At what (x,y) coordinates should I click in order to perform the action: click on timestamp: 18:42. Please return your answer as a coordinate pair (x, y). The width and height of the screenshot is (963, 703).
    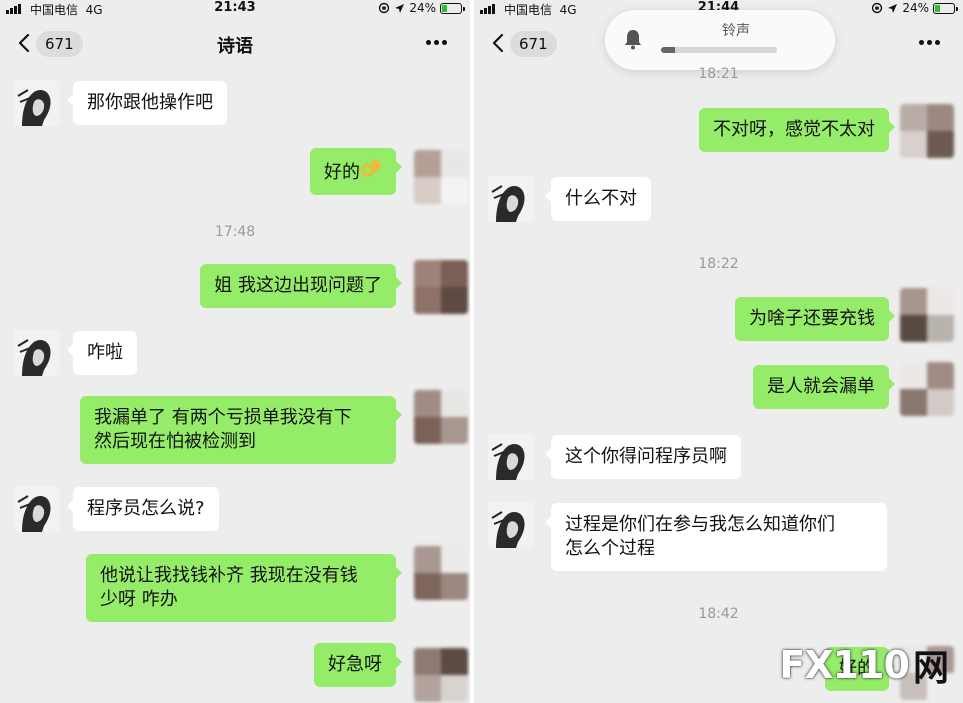
    Looking at the image, I should click on (718, 614).